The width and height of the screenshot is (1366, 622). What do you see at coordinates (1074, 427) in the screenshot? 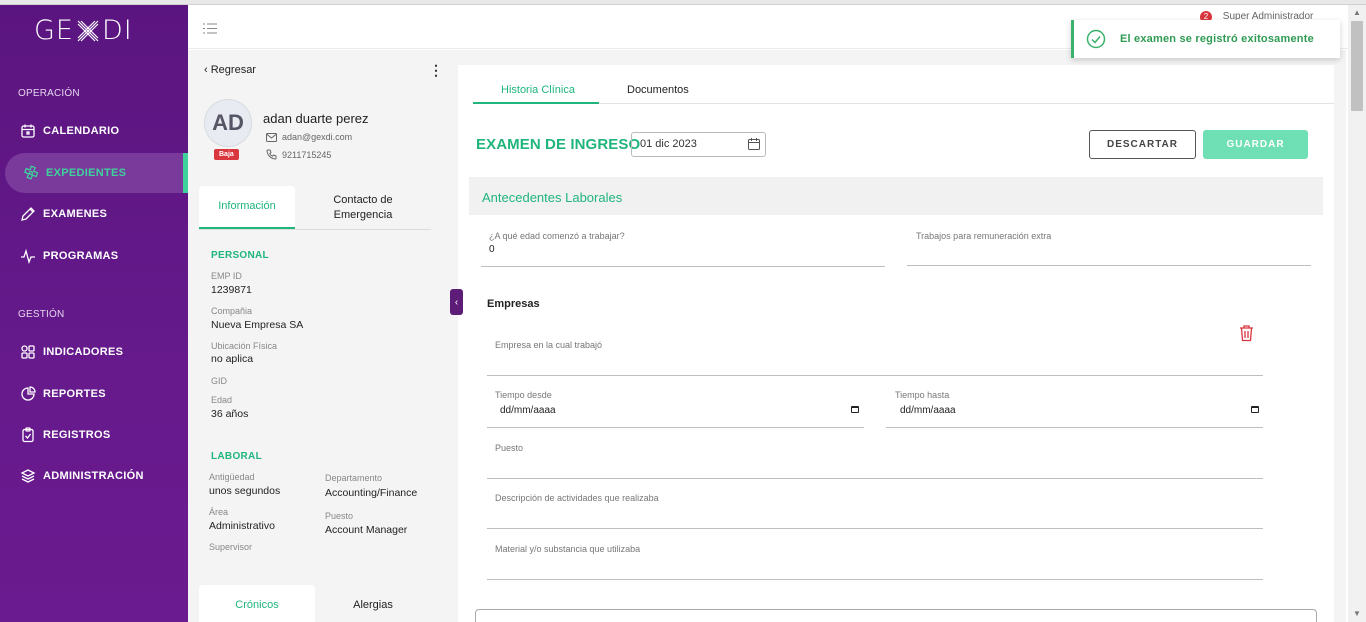
I see `hasta-underline` at bounding box center [1074, 427].